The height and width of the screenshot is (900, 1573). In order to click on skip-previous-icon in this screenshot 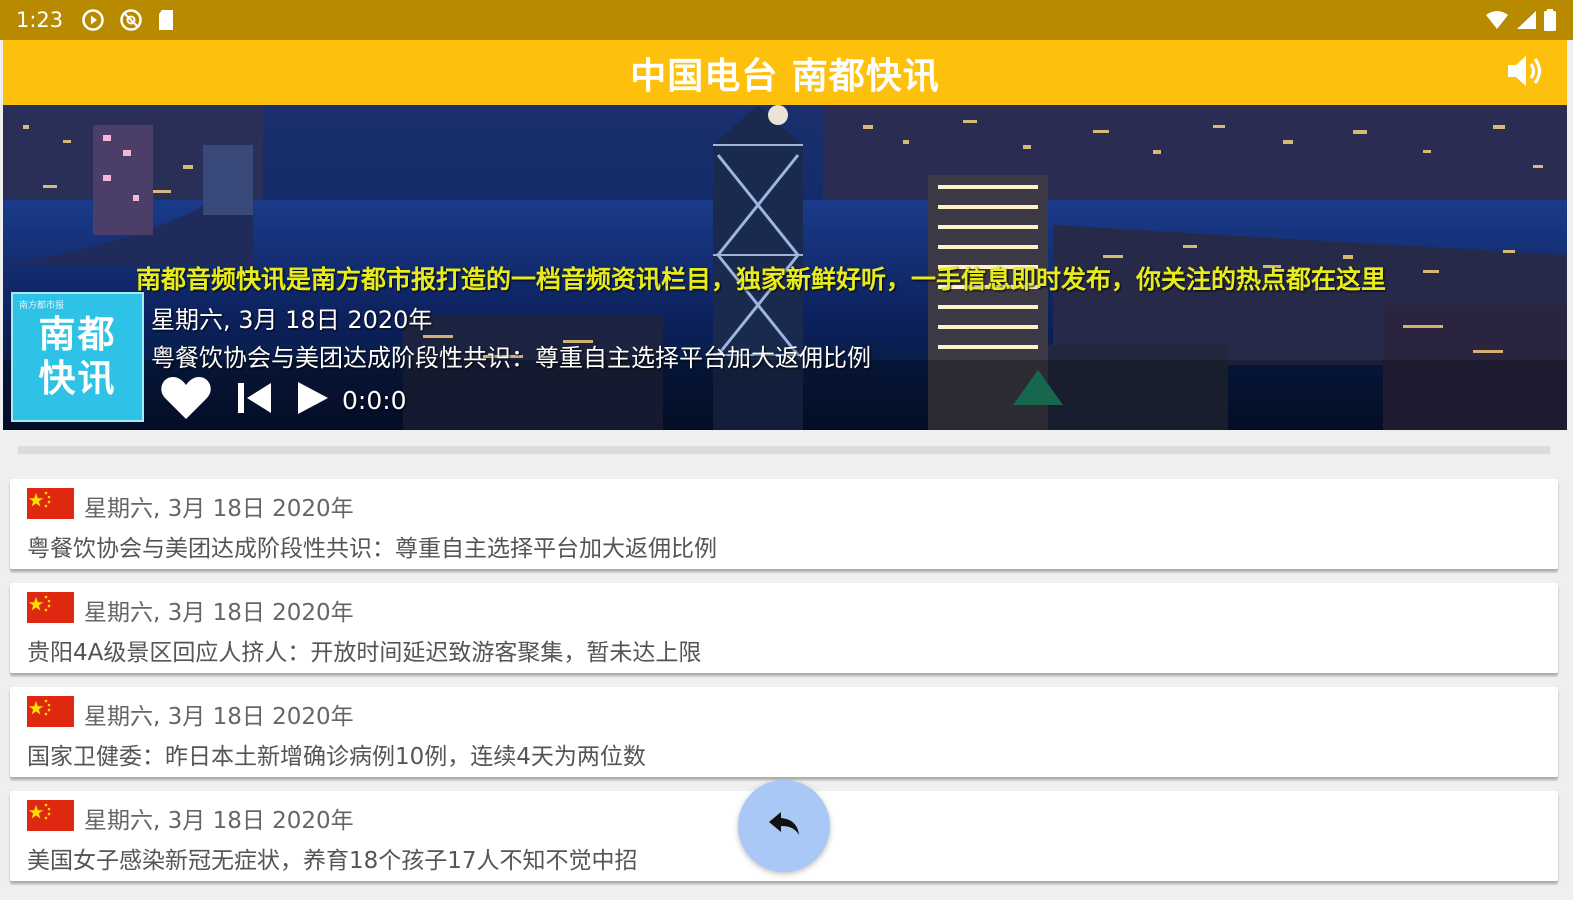, I will do `click(254, 400)`.